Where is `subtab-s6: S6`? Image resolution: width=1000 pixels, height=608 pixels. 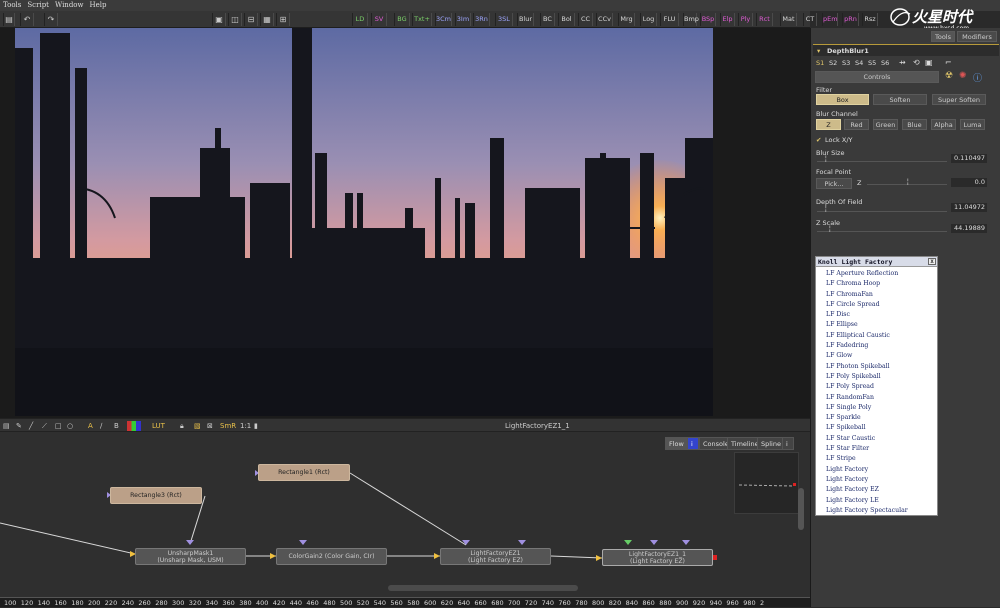 subtab-s6: S6 is located at coordinates (885, 63).